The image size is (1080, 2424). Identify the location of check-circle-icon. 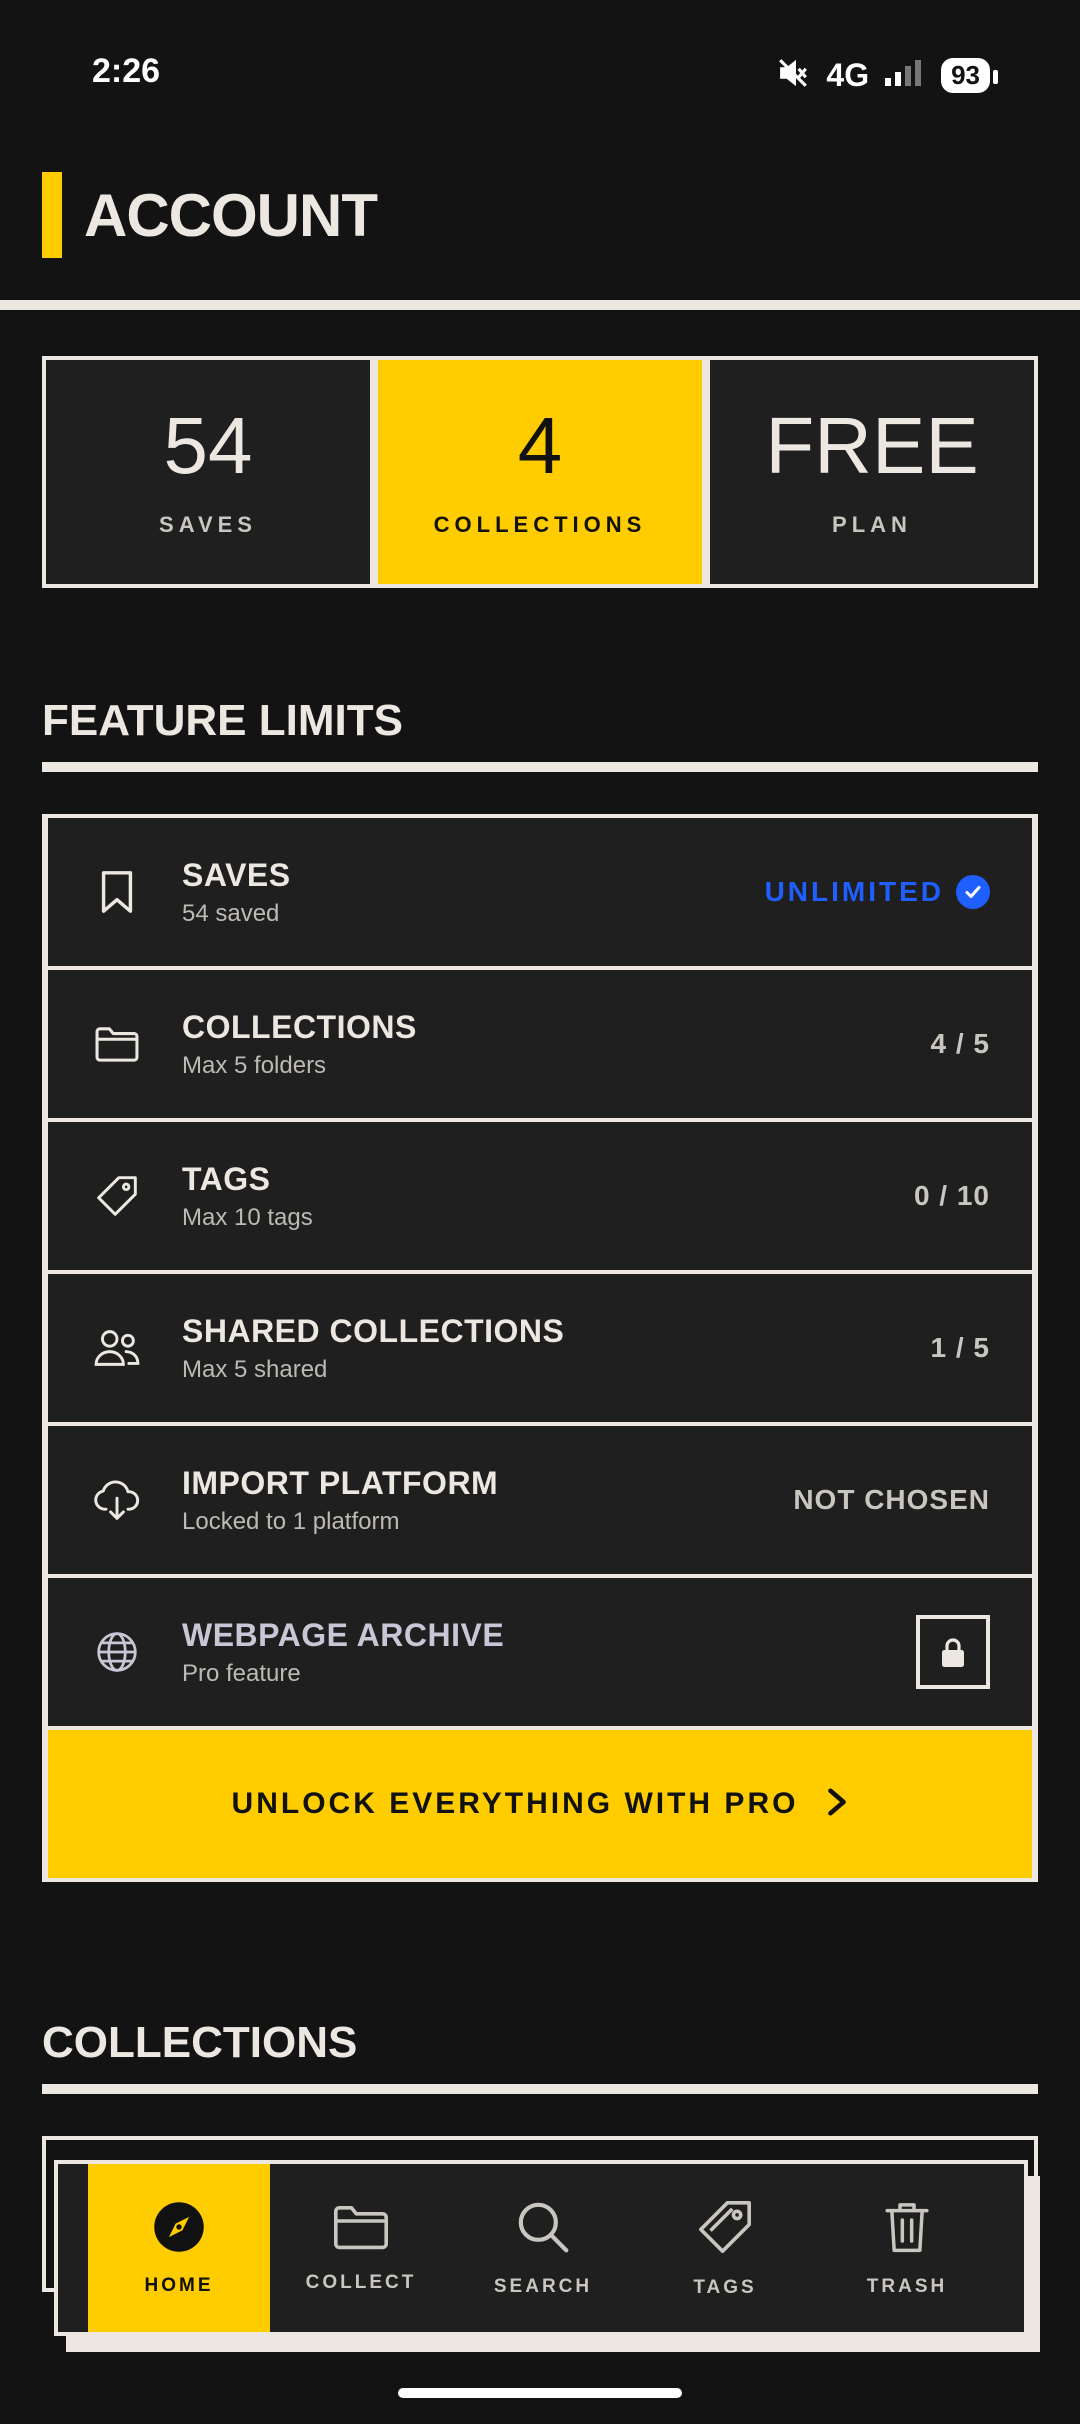
(973, 892).